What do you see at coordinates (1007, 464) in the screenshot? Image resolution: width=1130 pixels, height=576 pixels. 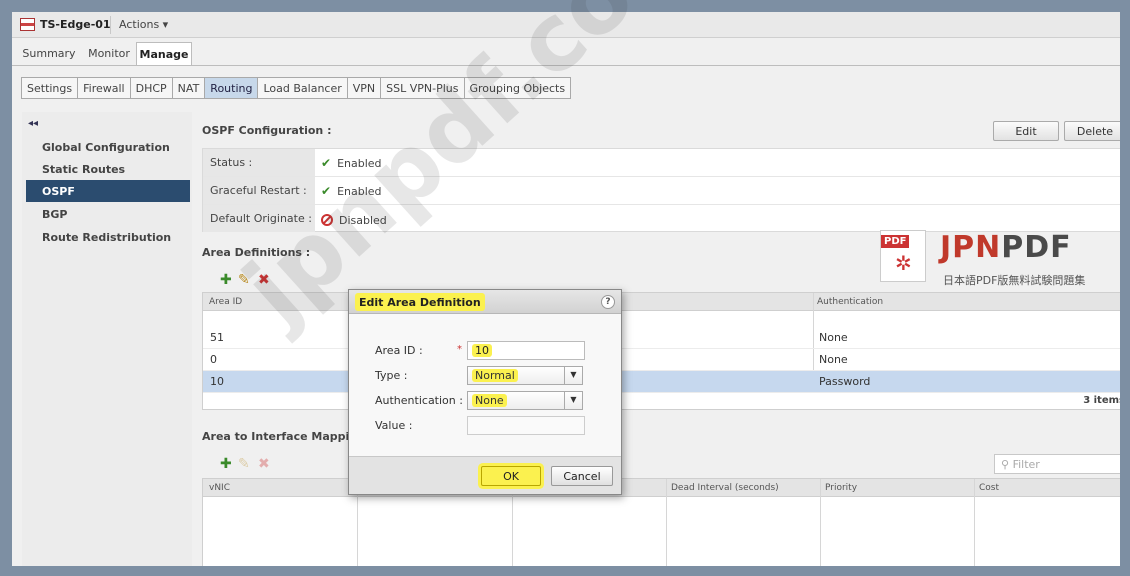 I see `search-icon: ⚲` at bounding box center [1007, 464].